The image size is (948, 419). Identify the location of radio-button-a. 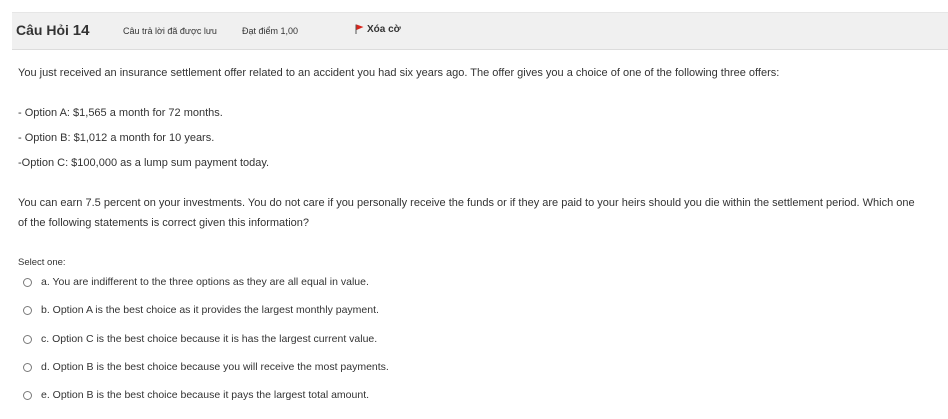
(27, 282).